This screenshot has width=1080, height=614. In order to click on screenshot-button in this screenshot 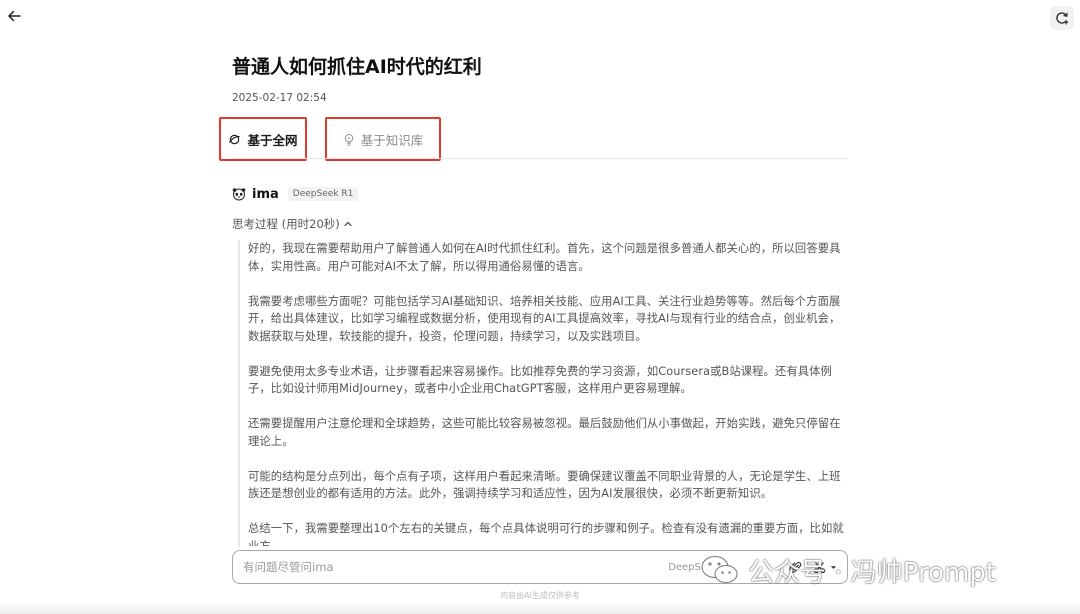, I will do `click(819, 567)`.